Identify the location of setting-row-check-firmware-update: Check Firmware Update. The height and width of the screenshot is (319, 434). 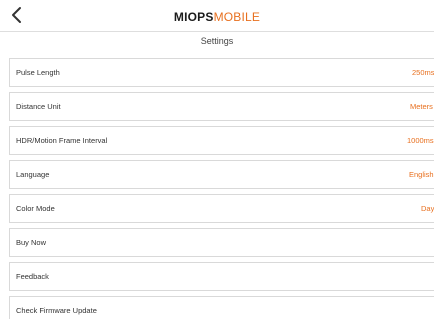
(221, 307).